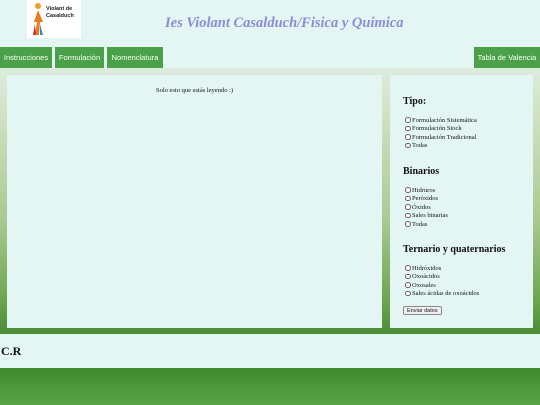  I want to click on logo-figure-icon, so click(38, 19).